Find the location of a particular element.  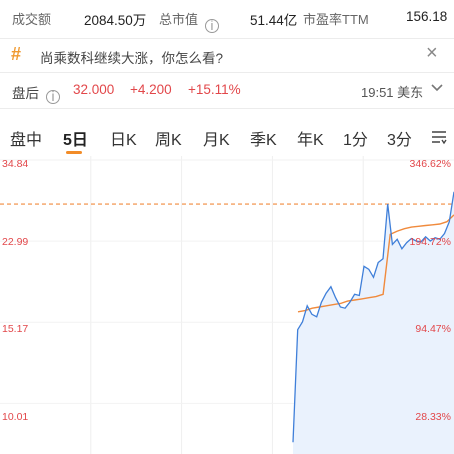

active-tab-indicator is located at coordinates (74, 152).